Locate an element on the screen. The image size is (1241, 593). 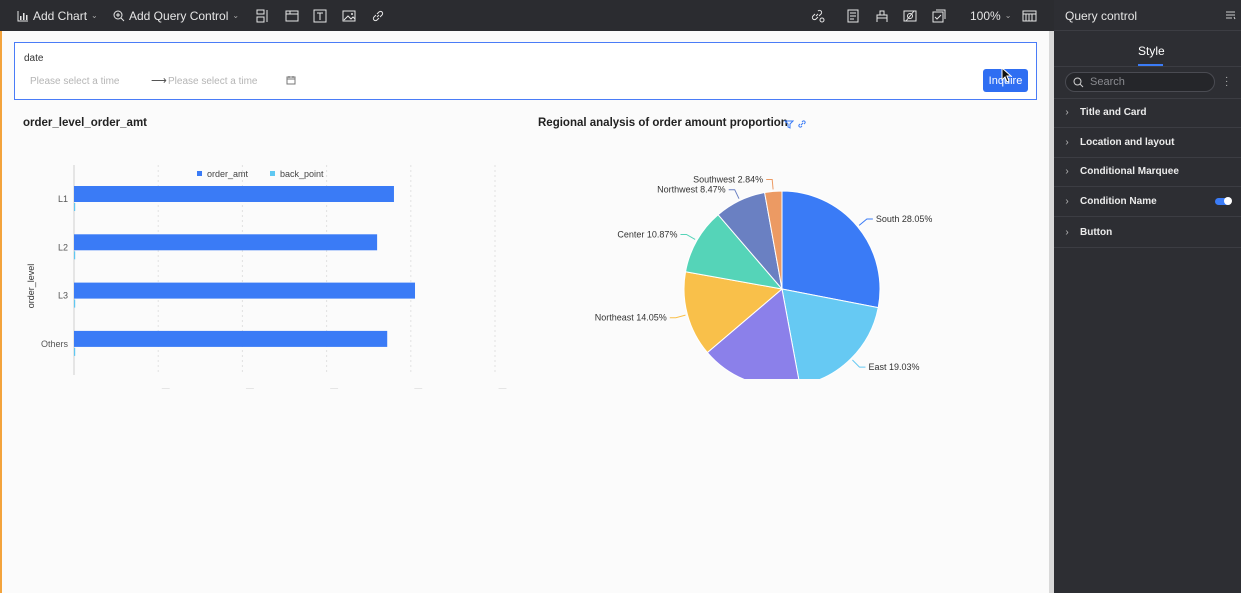
section-label: Title and Card is located at coordinates (1113, 112).